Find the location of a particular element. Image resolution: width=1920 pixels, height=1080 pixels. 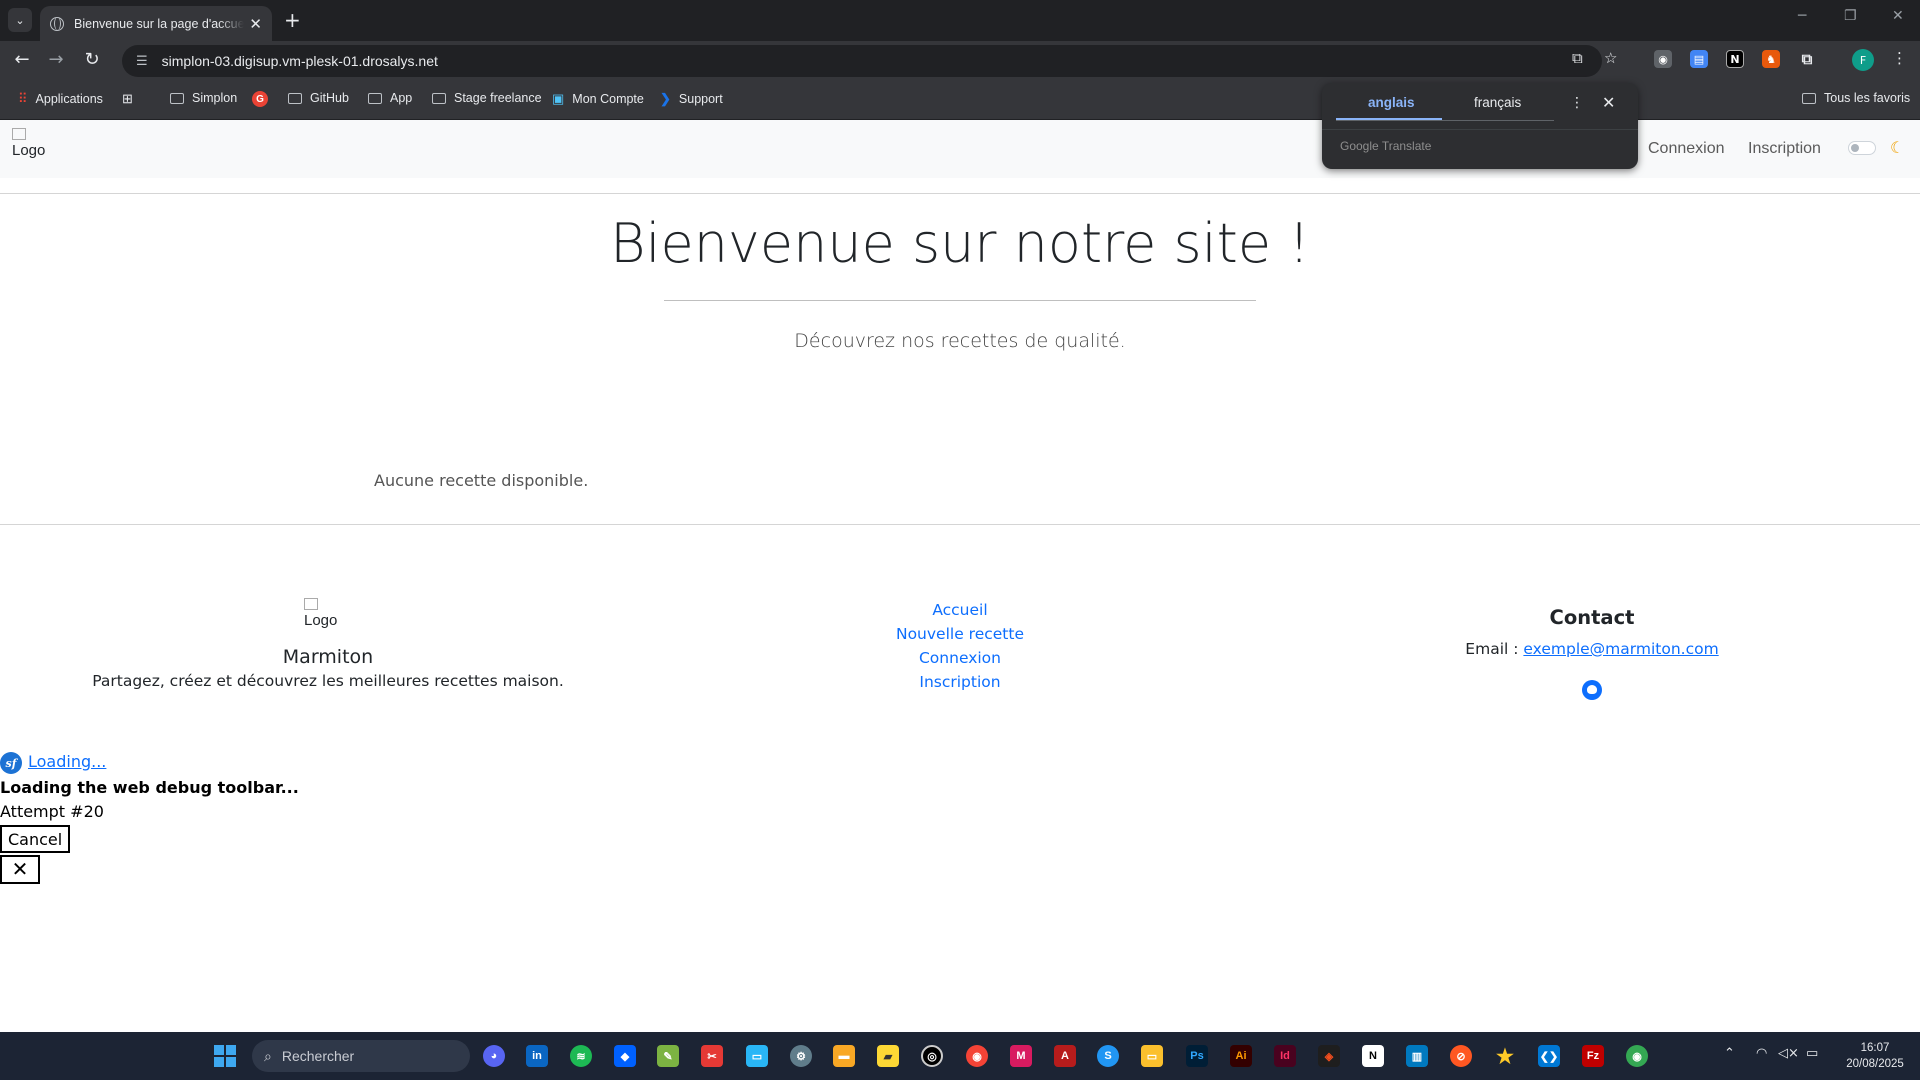

brave-browser-icon: ⊘ is located at coordinates (1461, 1056).